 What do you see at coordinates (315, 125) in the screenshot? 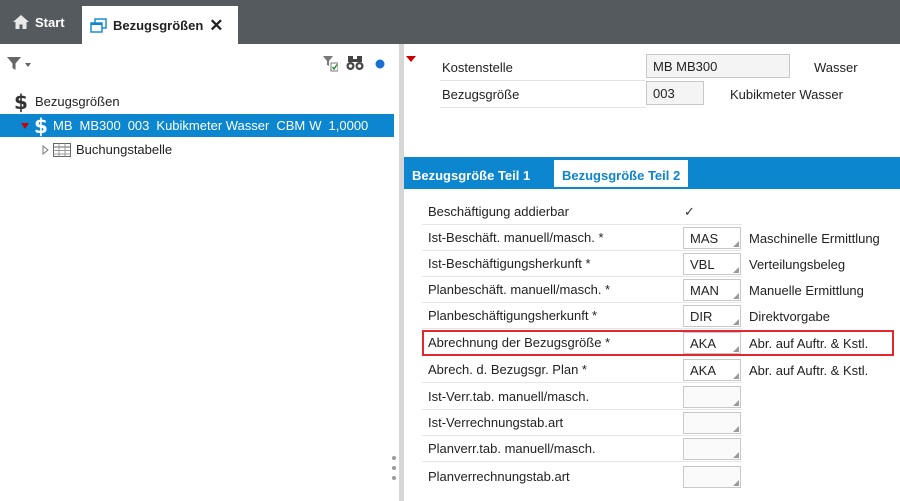
I see `tree-item-typ: W` at bounding box center [315, 125].